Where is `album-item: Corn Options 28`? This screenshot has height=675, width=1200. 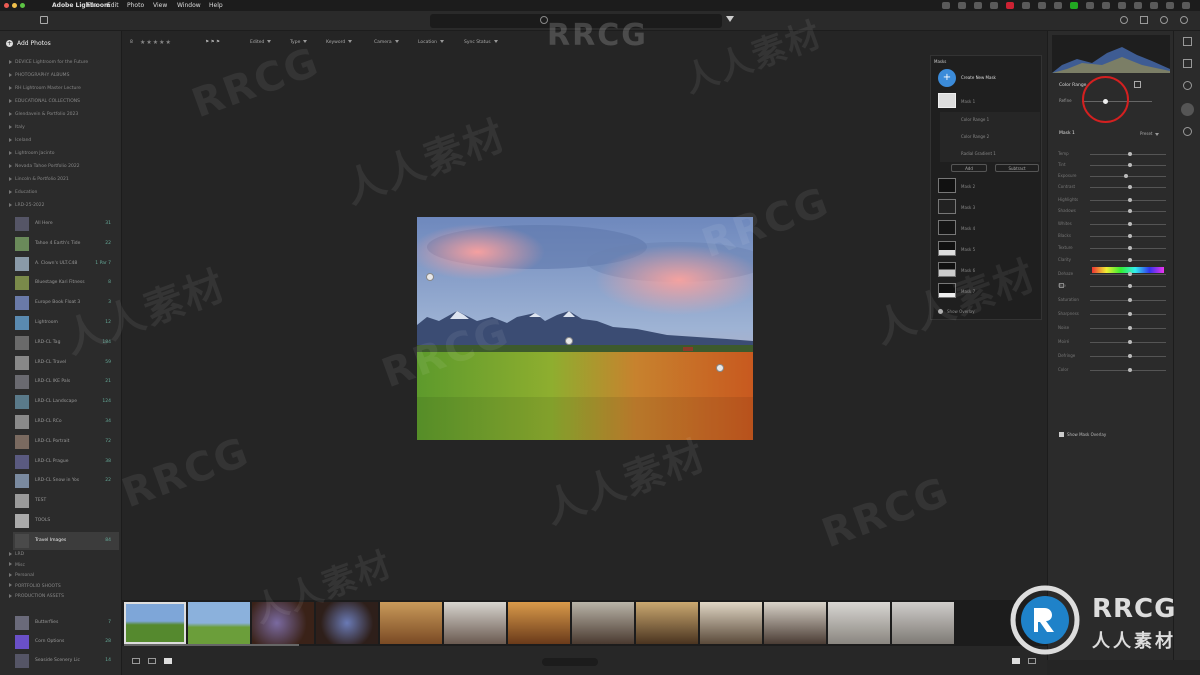 album-item: Corn Options 28 is located at coordinates (66, 642).